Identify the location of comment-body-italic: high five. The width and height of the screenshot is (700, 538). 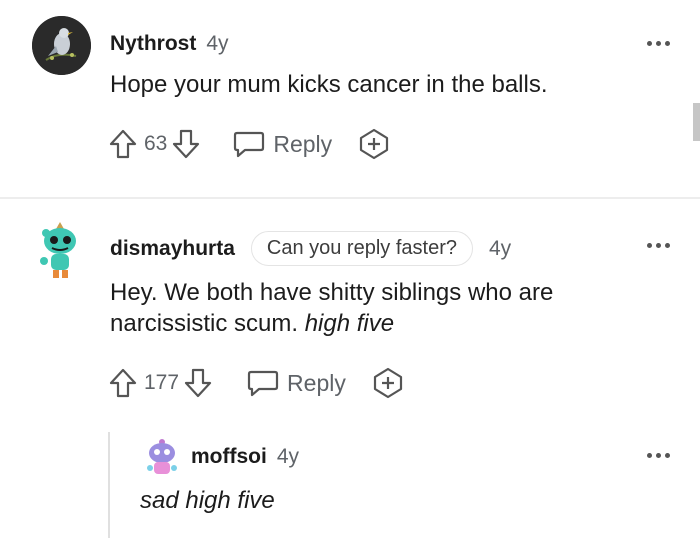
(349, 323).